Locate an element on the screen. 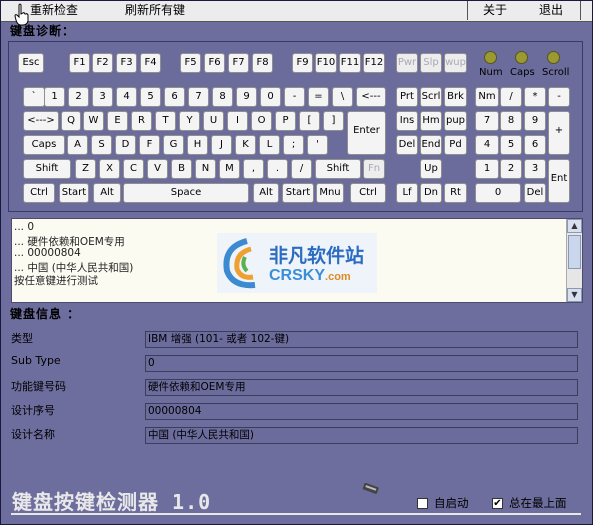 The height and width of the screenshot is (525, 593). key-fn-row-11: F11 is located at coordinates (350, 63).